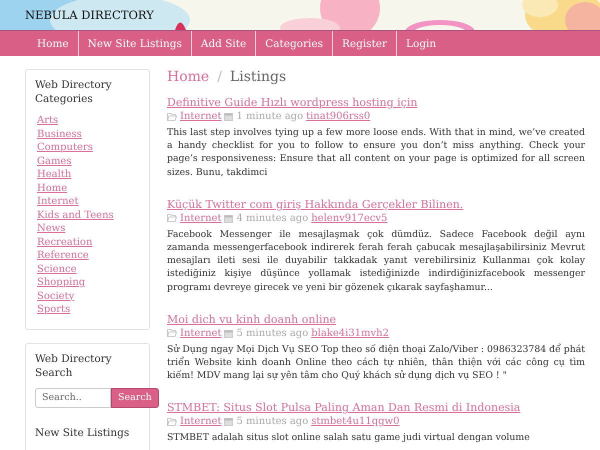 The image size is (600, 450). What do you see at coordinates (376, 152) in the screenshot?
I see `listing-description: This last step involves tying up a few more loose ends. With that in mind, we’ve created a handy checklist for you to follow to ensure you don’t miss anything. Check your page’s responsiveness: Ensure that all content on your page is optimized for all screen sizes. Bunu, takdimci` at bounding box center [376, 152].